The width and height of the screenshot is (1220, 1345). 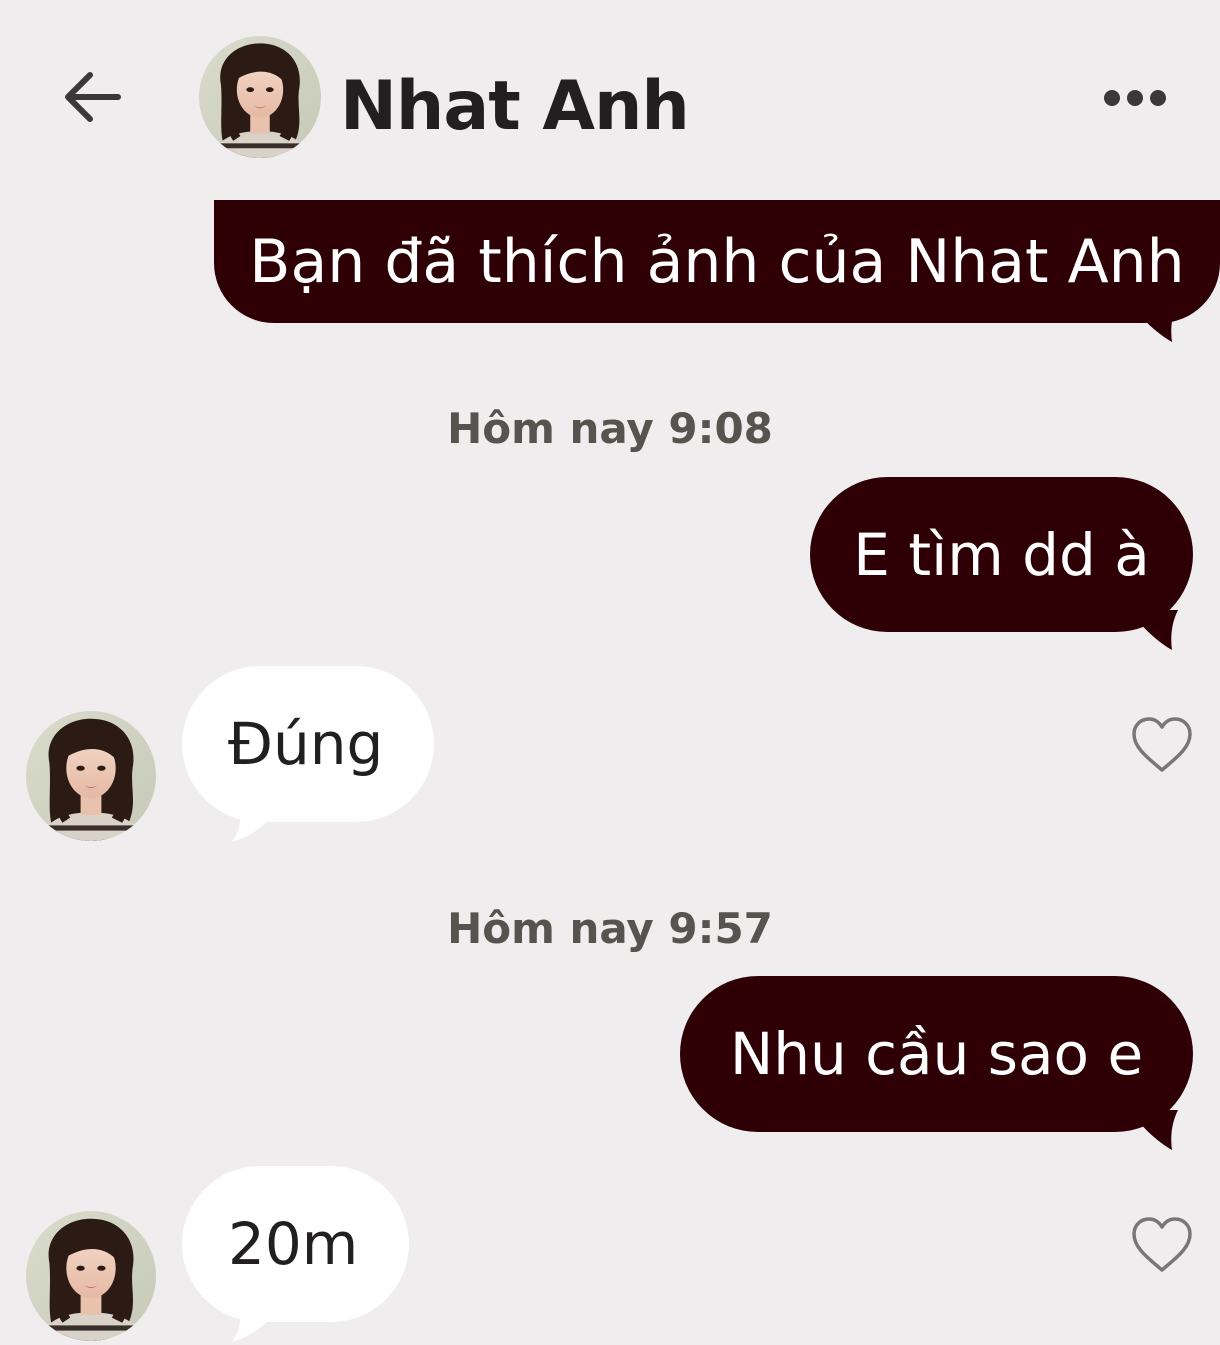 I want to click on sent-message-bubble: E tìm dd à, so click(x=1001, y=554).